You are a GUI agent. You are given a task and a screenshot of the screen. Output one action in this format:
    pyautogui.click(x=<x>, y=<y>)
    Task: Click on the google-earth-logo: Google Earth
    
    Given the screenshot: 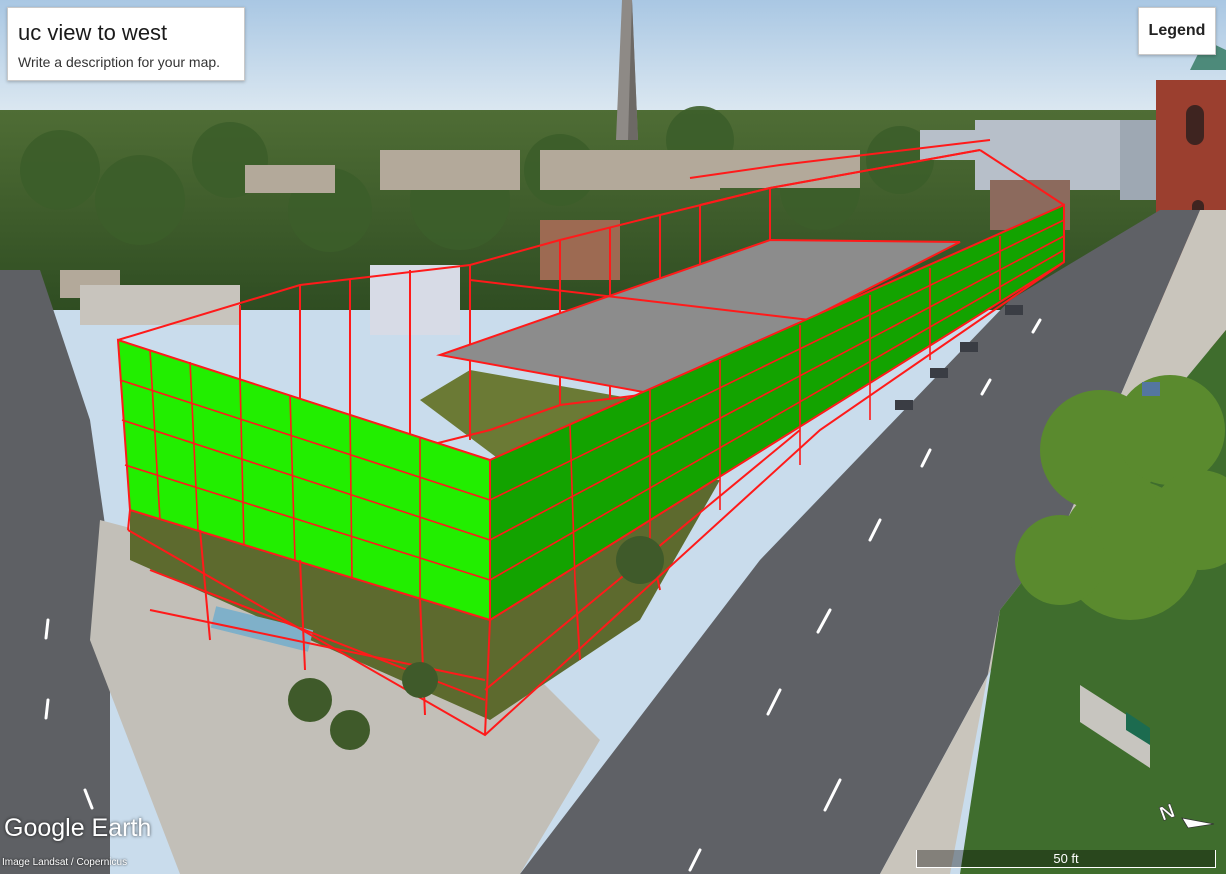 What is the action you would take?
    pyautogui.click(x=78, y=828)
    